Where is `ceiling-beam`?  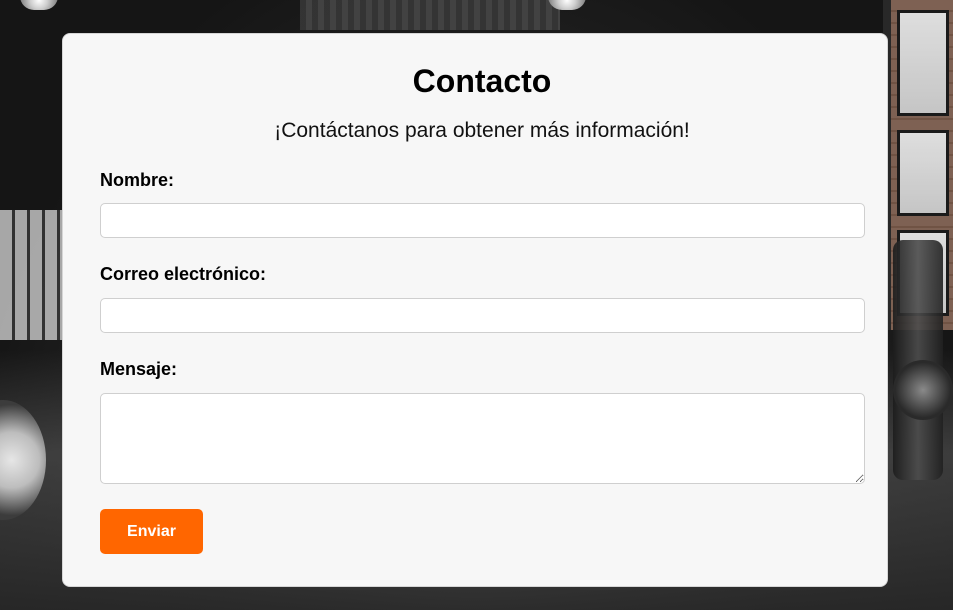
ceiling-beam is located at coordinates (430, 15).